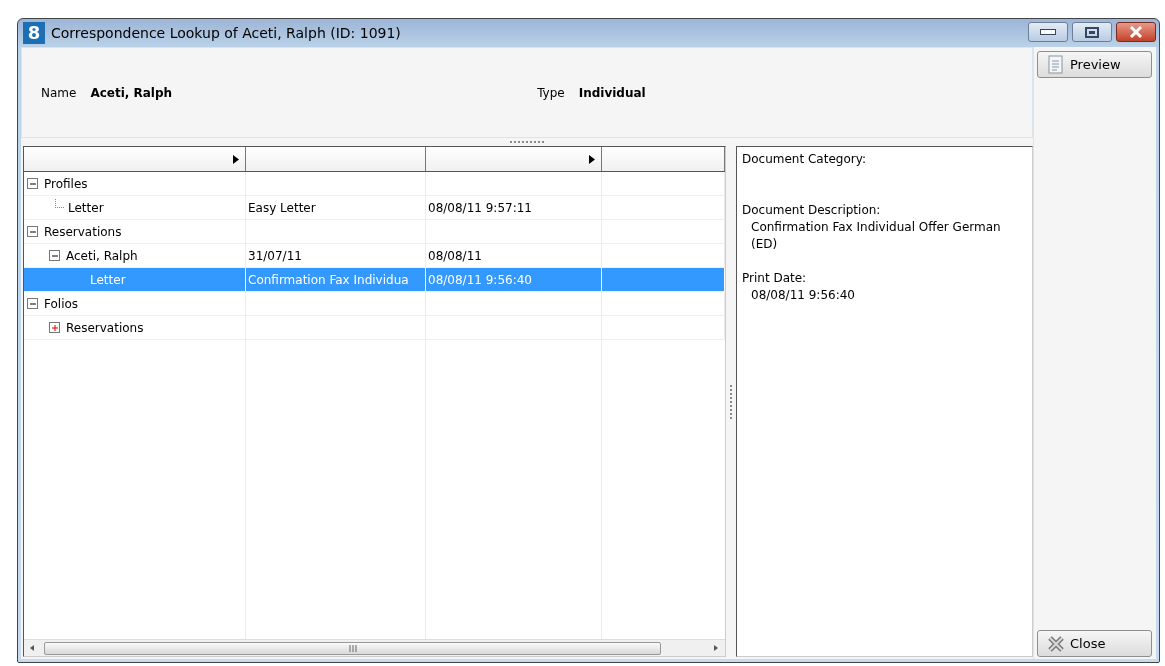 Image resolution: width=1165 pixels, height=666 pixels. Describe the element at coordinates (455, 256) in the screenshot. I see `cell-text: 08/08/11` at that location.